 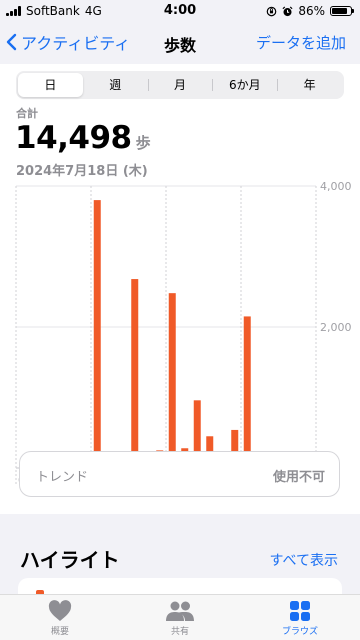 What do you see at coordinates (179, 45) in the screenshot?
I see `page-title: 歩数` at bounding box center [179, 45].